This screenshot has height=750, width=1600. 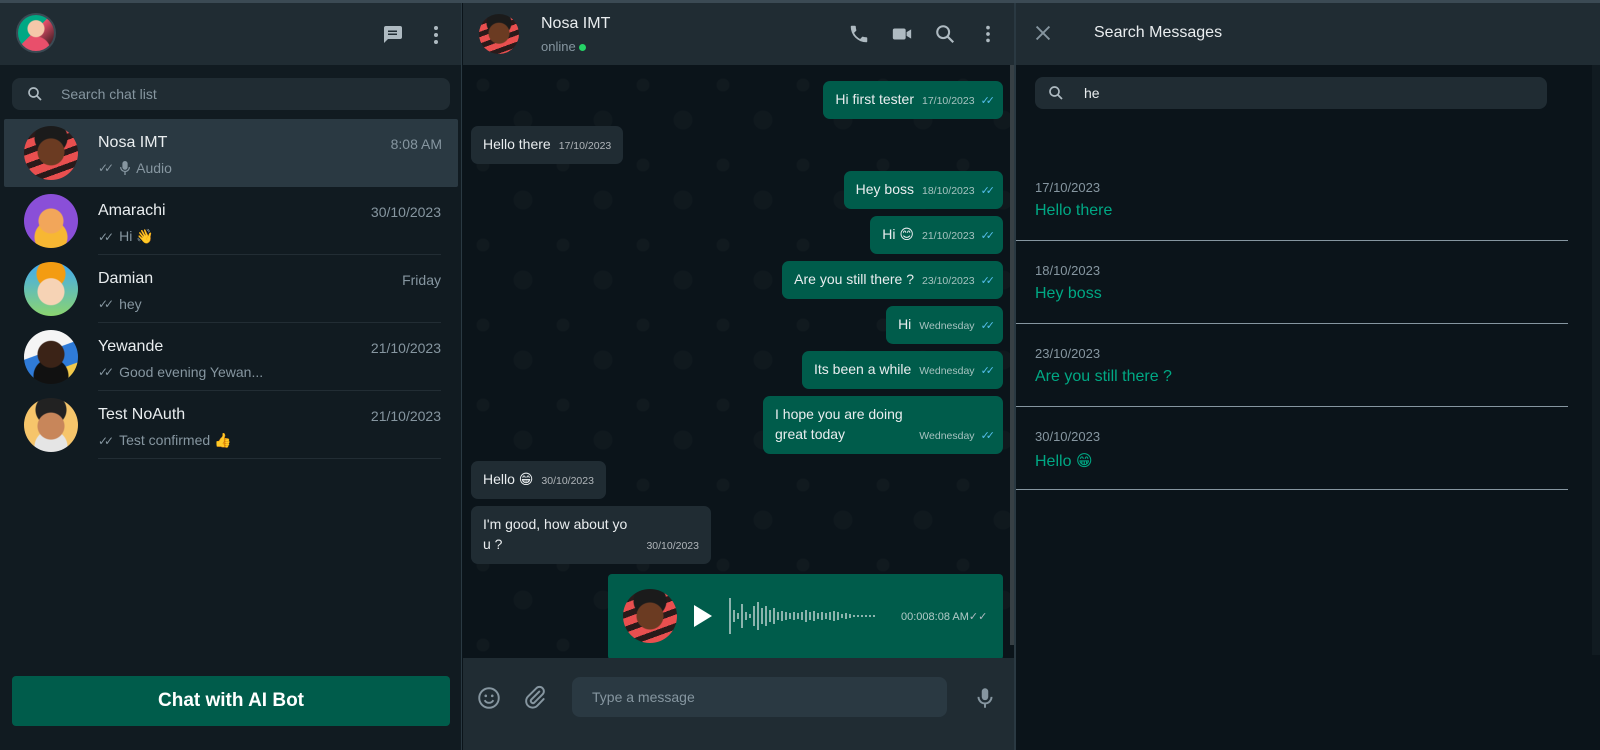 What do you see at coordinates (230, 221) in the screenshot?
I see `chat-item-amarachi: Amarachi 30/10/2023 ✓✓ Hi 👋` at bounding box center [230, 221].